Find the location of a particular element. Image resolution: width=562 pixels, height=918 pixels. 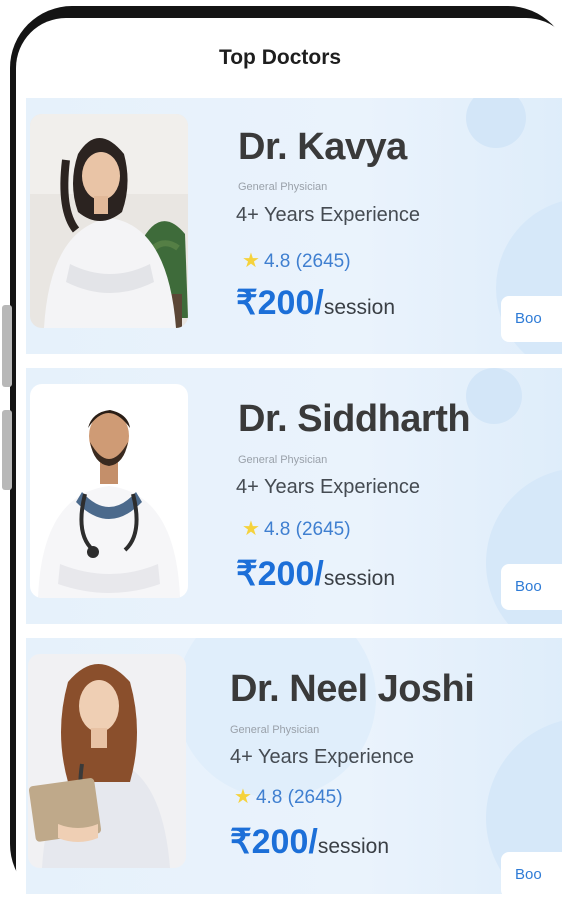

doctor-name: Dr. Siddharth is located at coordinates (354, 419).